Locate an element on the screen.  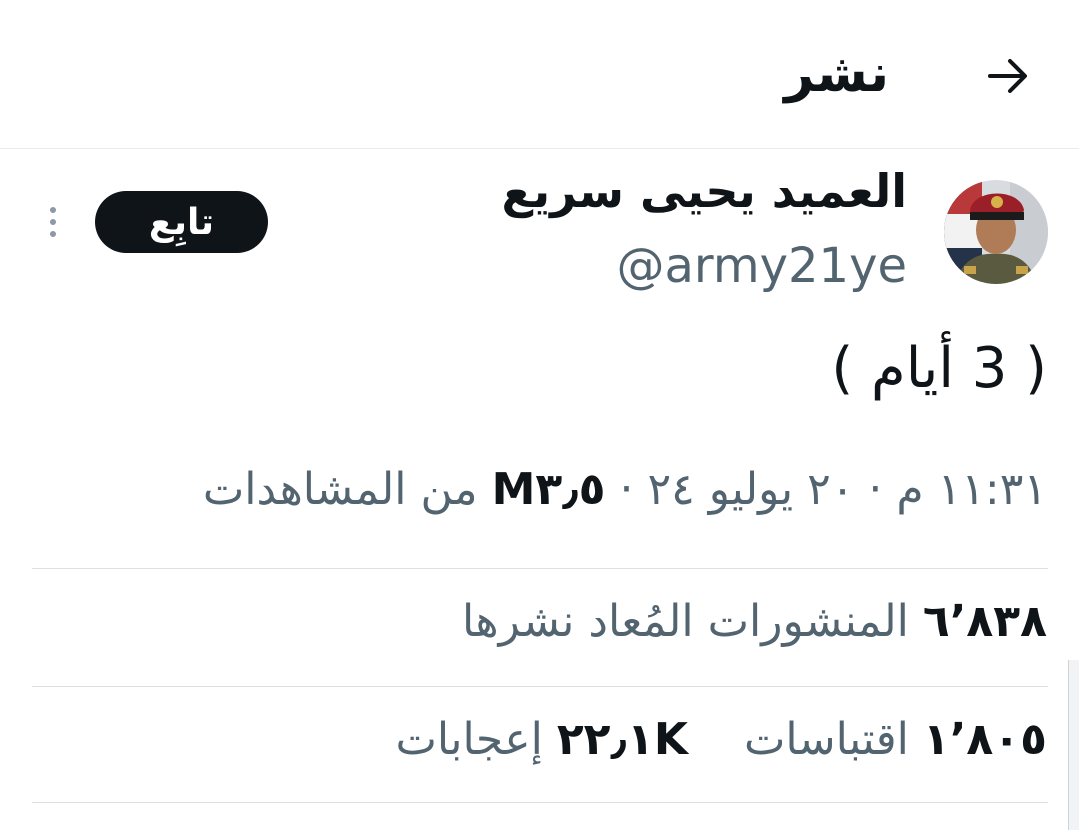
arrow-right-icon is located at coordinates (1008, 76).